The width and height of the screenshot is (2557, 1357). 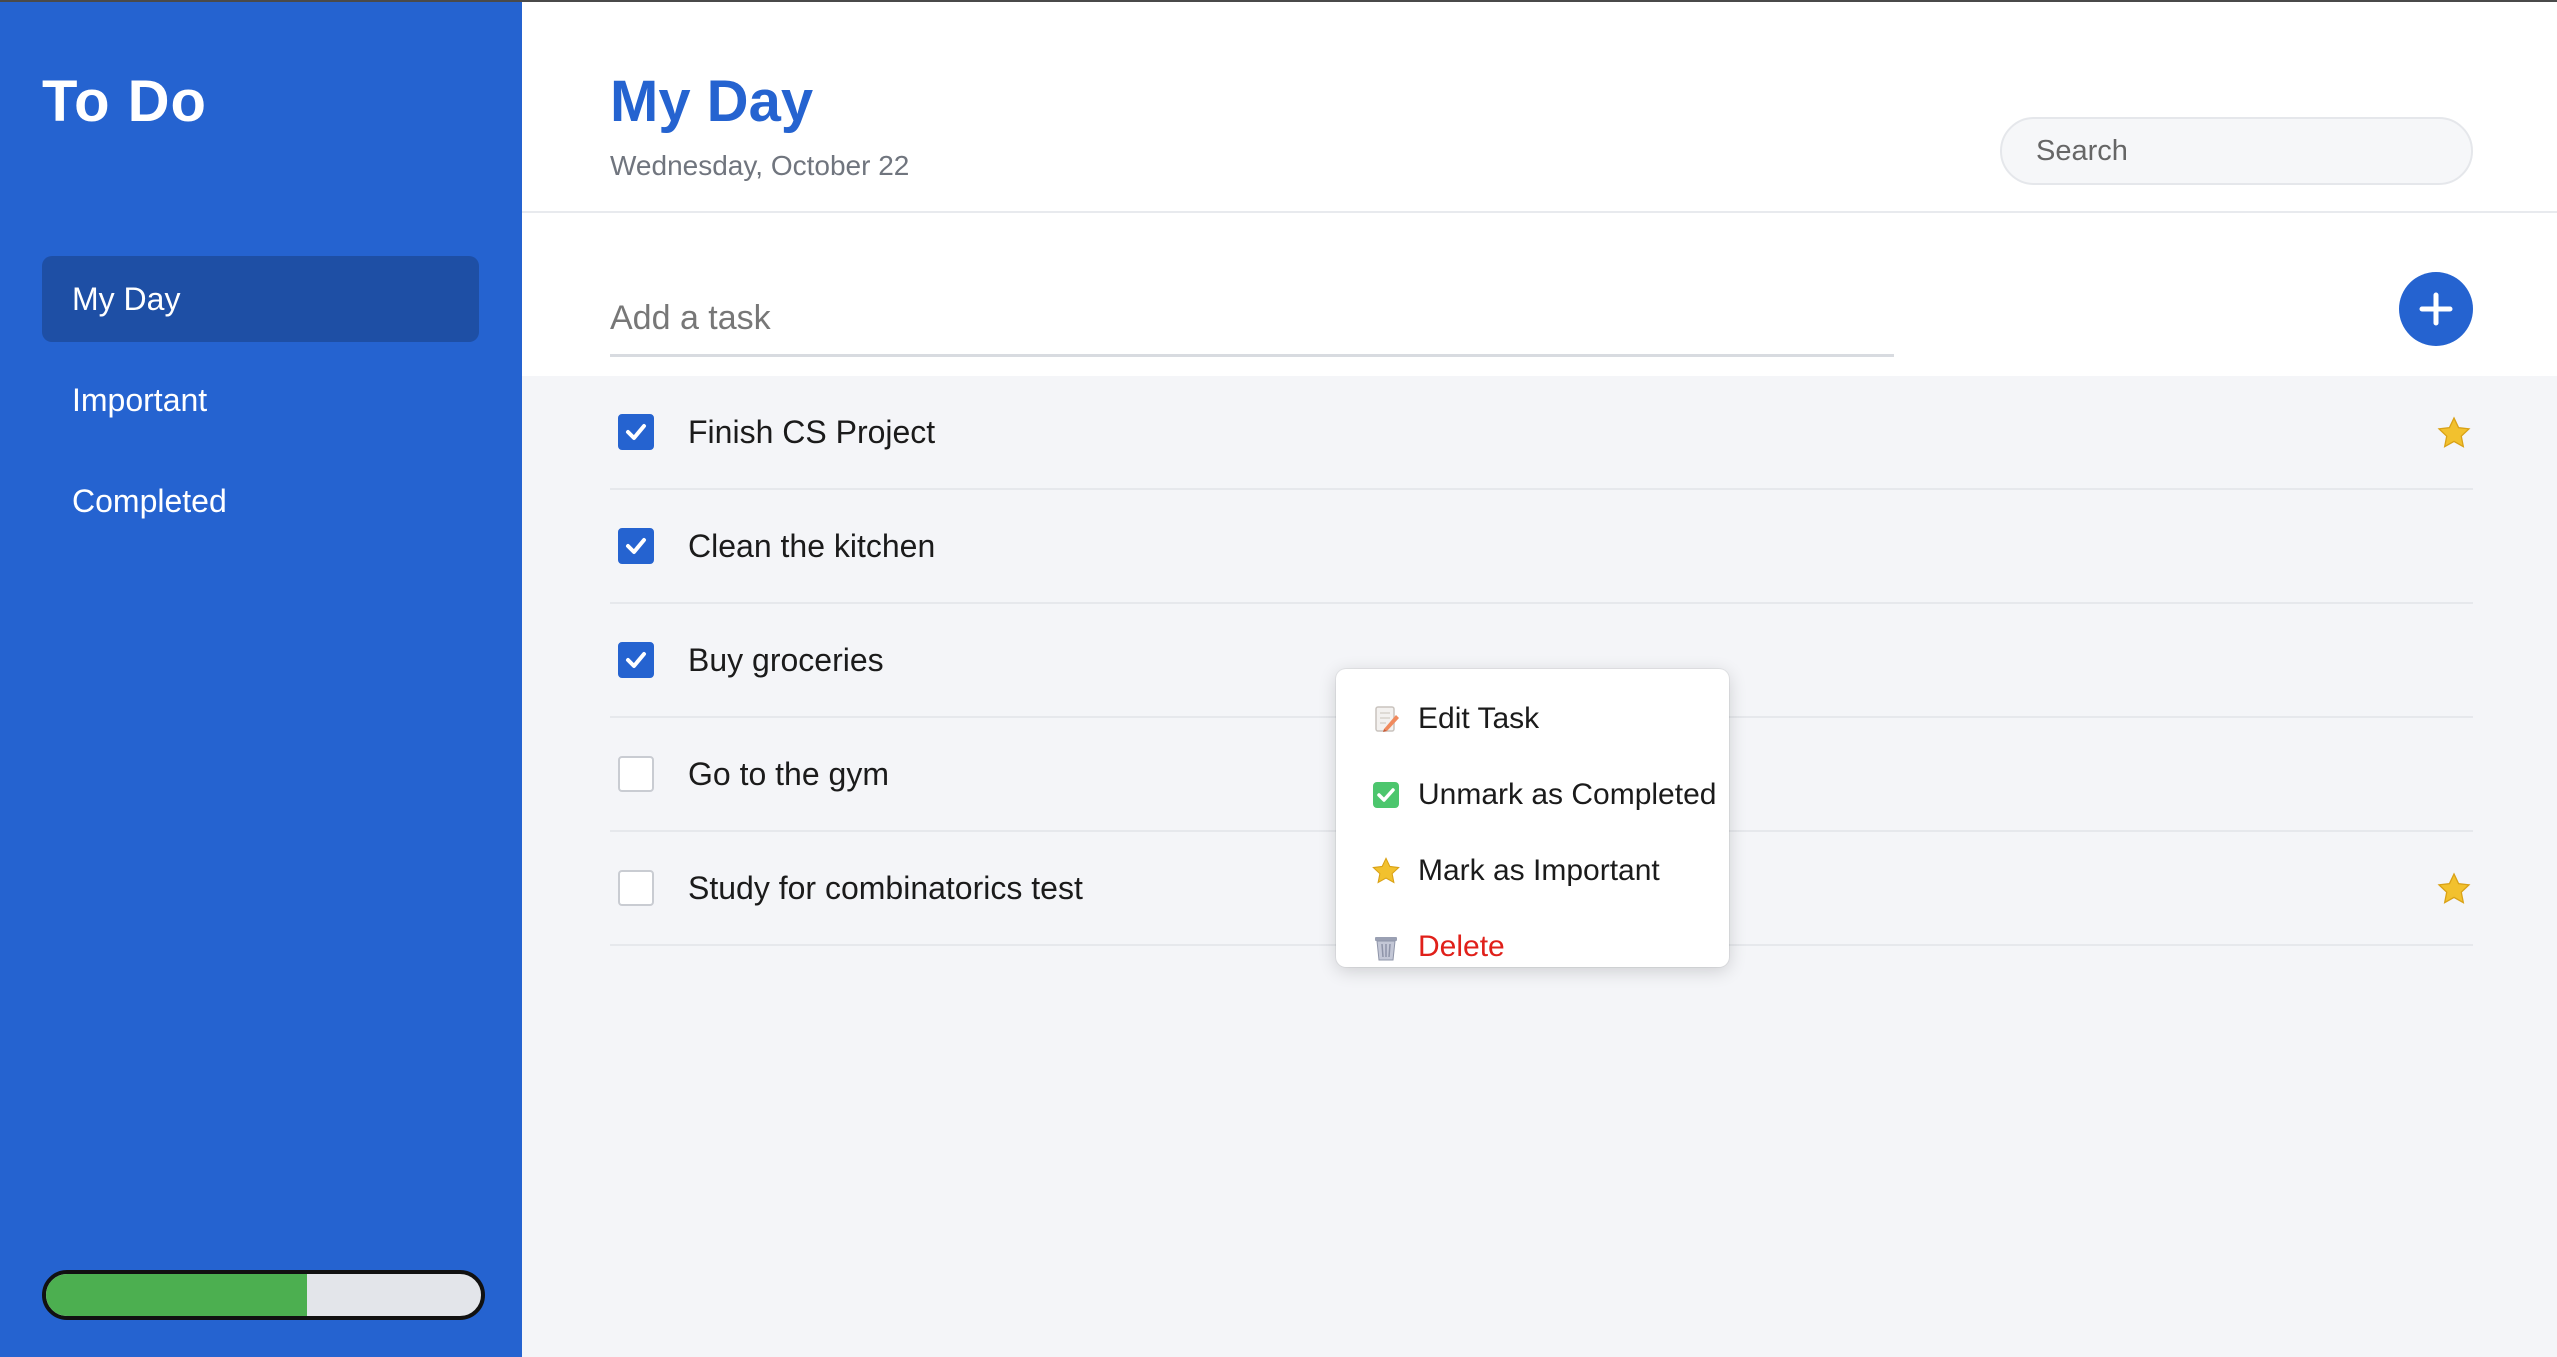 I want to click on task-label: Clean the kitchen, so click(x=812, y=545).